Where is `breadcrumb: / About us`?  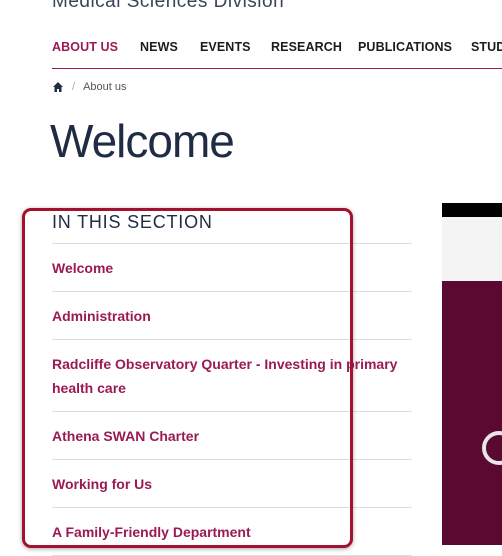
breadcrumb: / About us is located at coordinates (89, 87).